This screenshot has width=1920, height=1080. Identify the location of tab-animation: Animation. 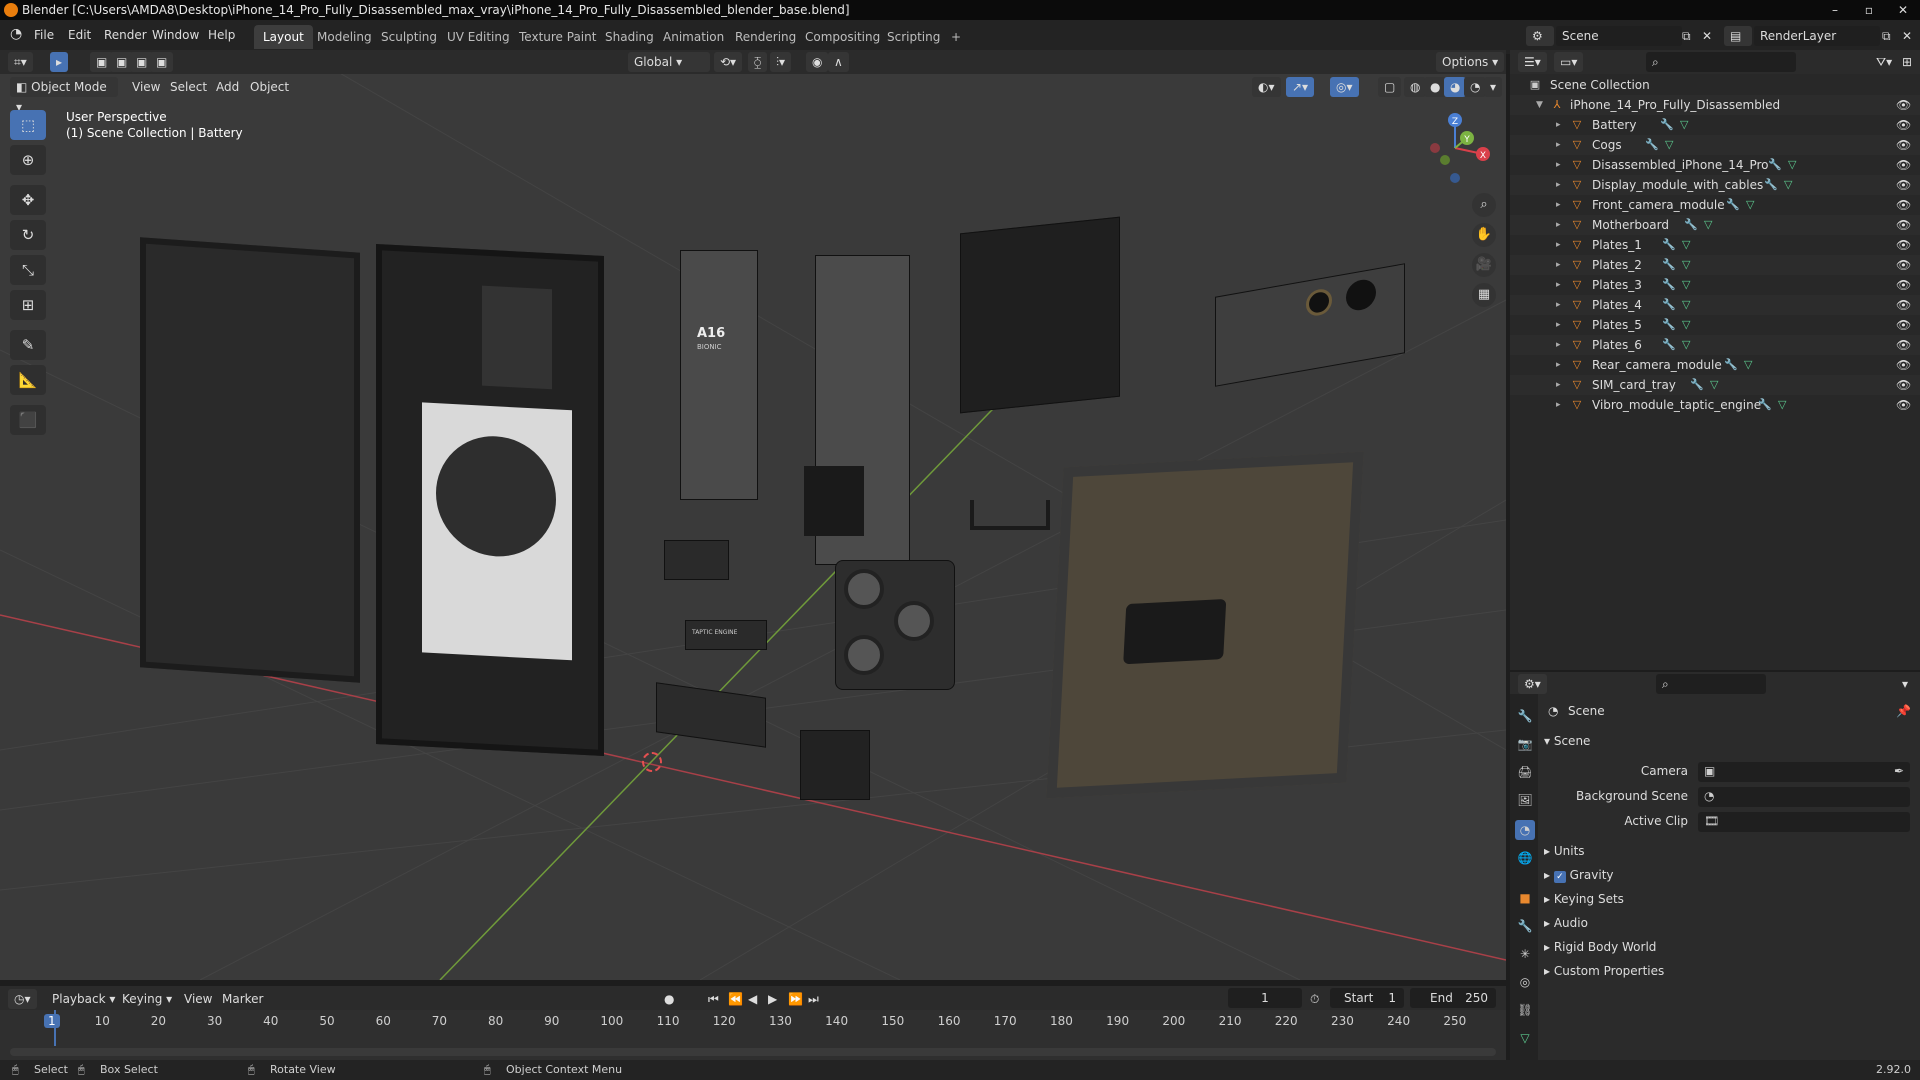
(693, 37).